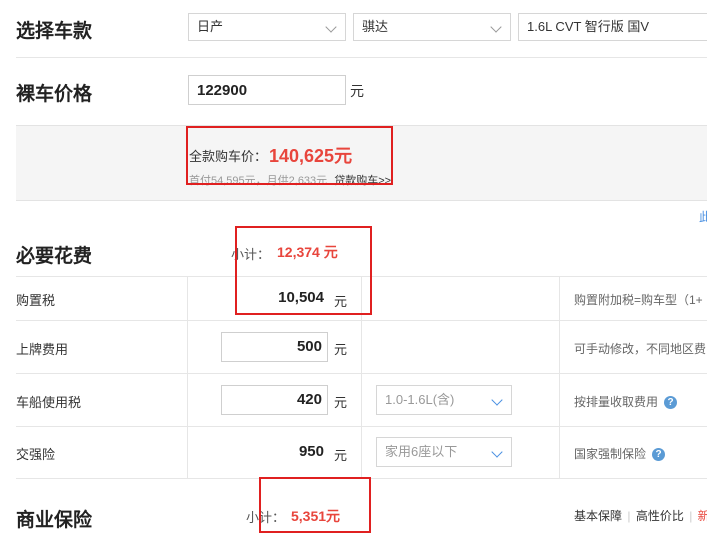 The width and height of the screenshot is (707, 537). What do you see at coordinates (421, 451) in the screenshot?
I see `seat-type-select-value: 家用6座以下` at bounding box center [421, 451].